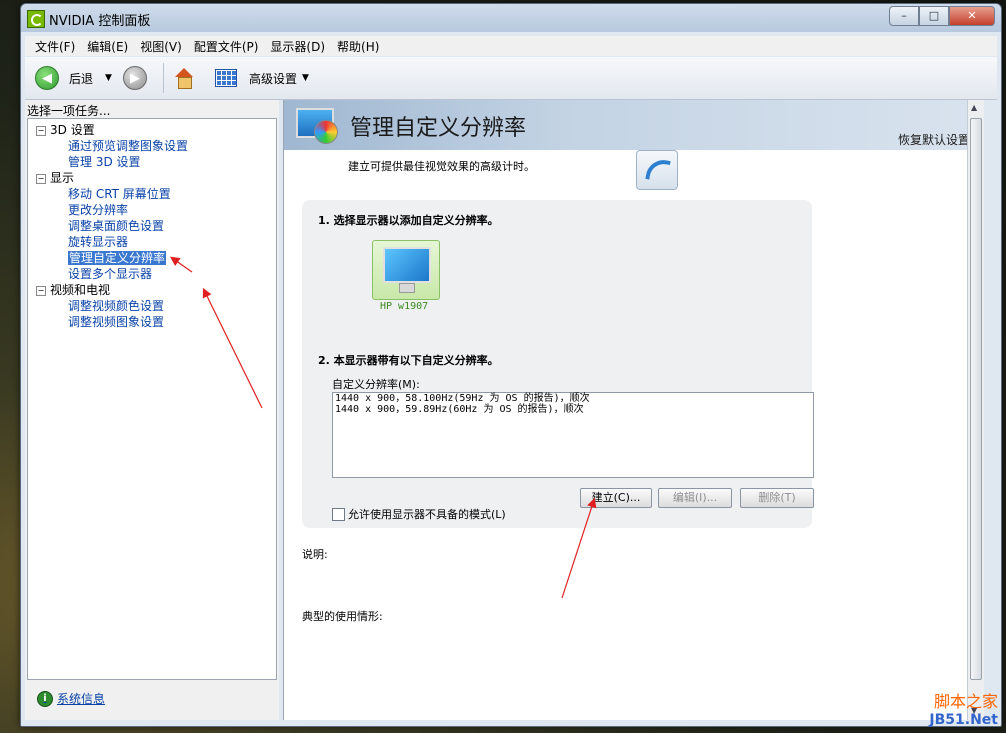  Describe the element at coordinates (777, 498) in the screenshot. I see `delete-button: 删除(T)` at that location.